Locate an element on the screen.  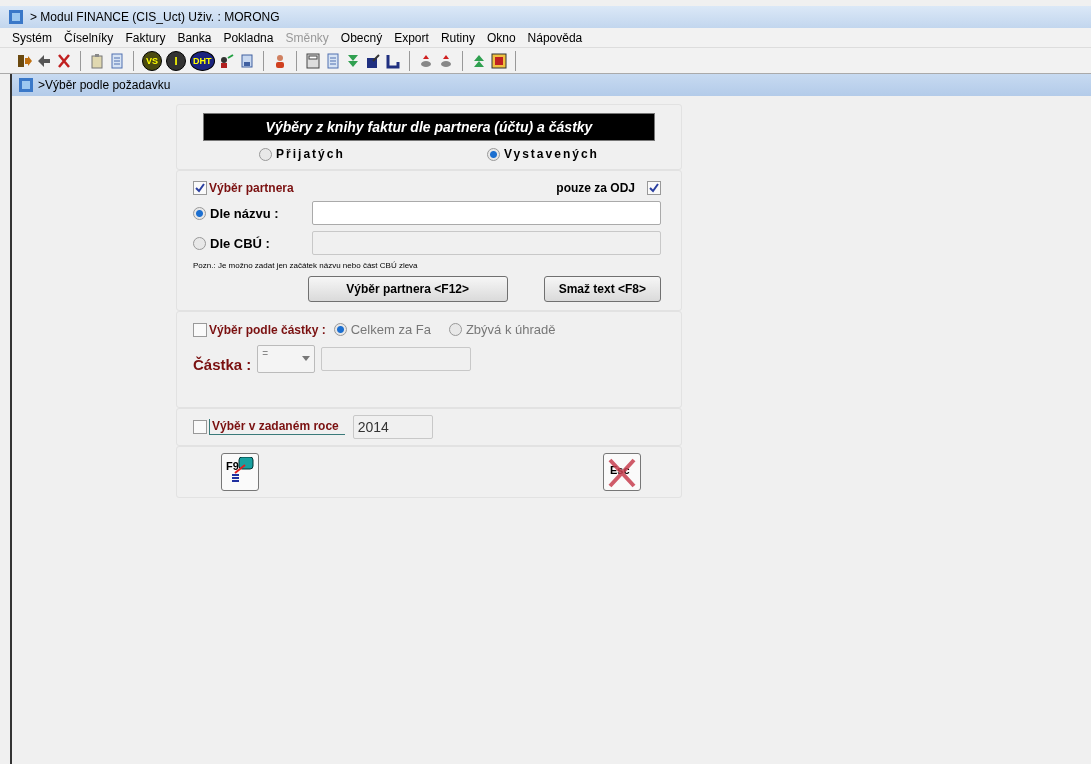
save-icon is located at coordinates (246, 60).